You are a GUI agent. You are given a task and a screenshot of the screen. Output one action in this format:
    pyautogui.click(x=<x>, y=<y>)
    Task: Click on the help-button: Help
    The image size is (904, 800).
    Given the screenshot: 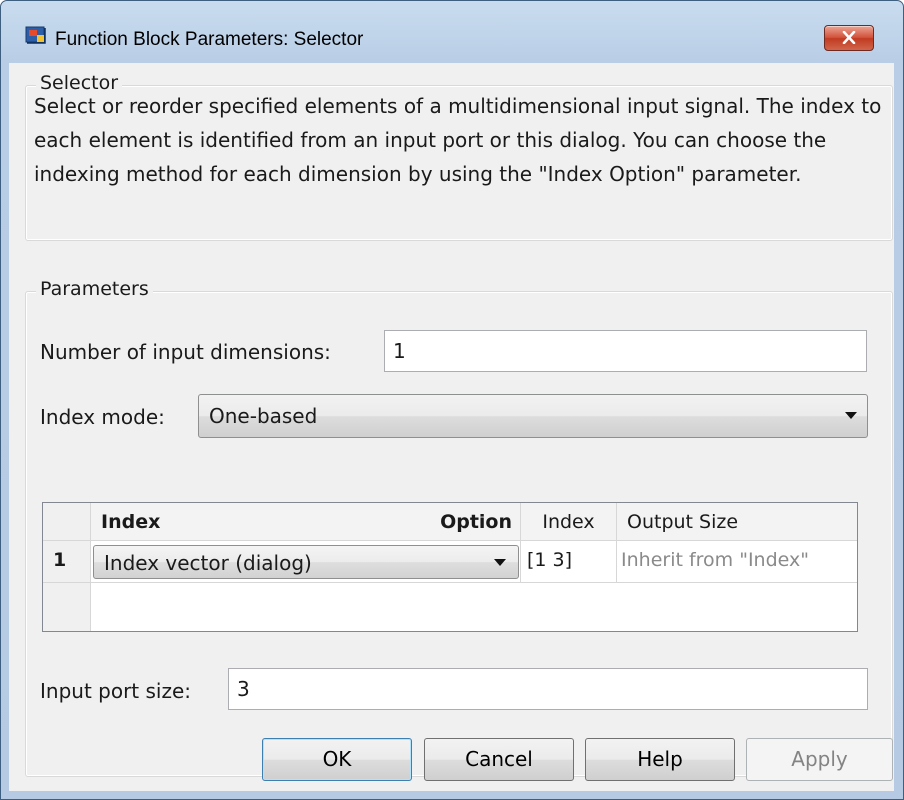 What is the action you would take?
    pyautogui.click(x=660, y=759)
    